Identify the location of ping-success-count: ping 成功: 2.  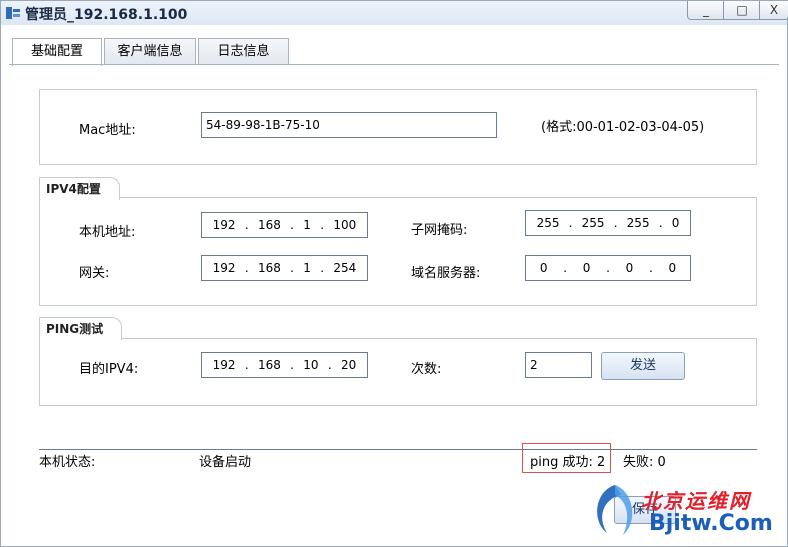
(568, 462).